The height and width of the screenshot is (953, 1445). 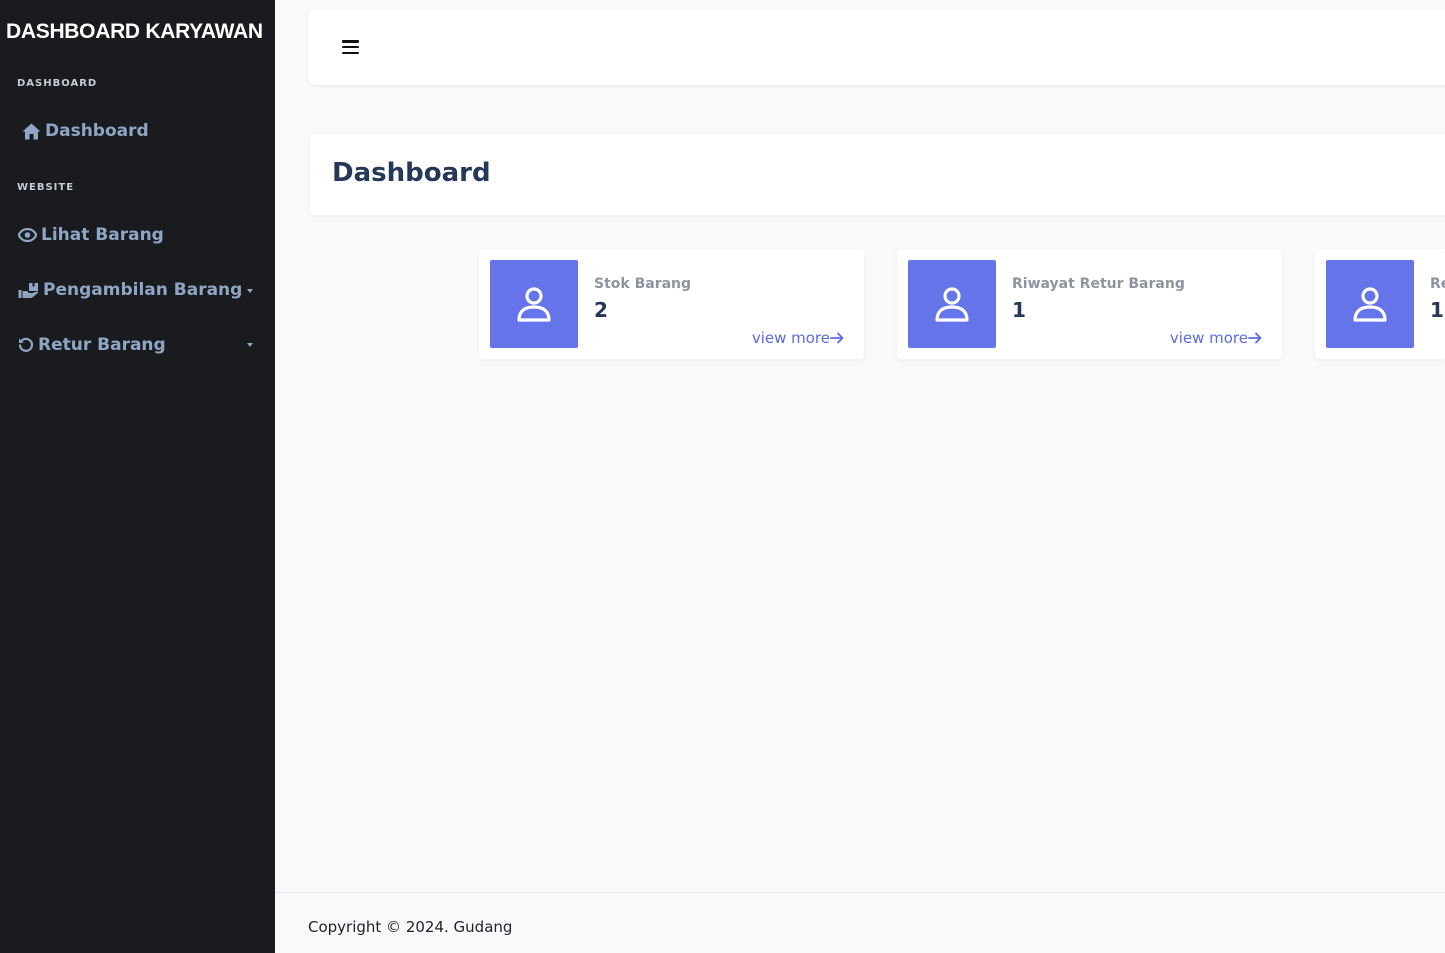 I want to click on eye-icon, so click(x=27, y=235).